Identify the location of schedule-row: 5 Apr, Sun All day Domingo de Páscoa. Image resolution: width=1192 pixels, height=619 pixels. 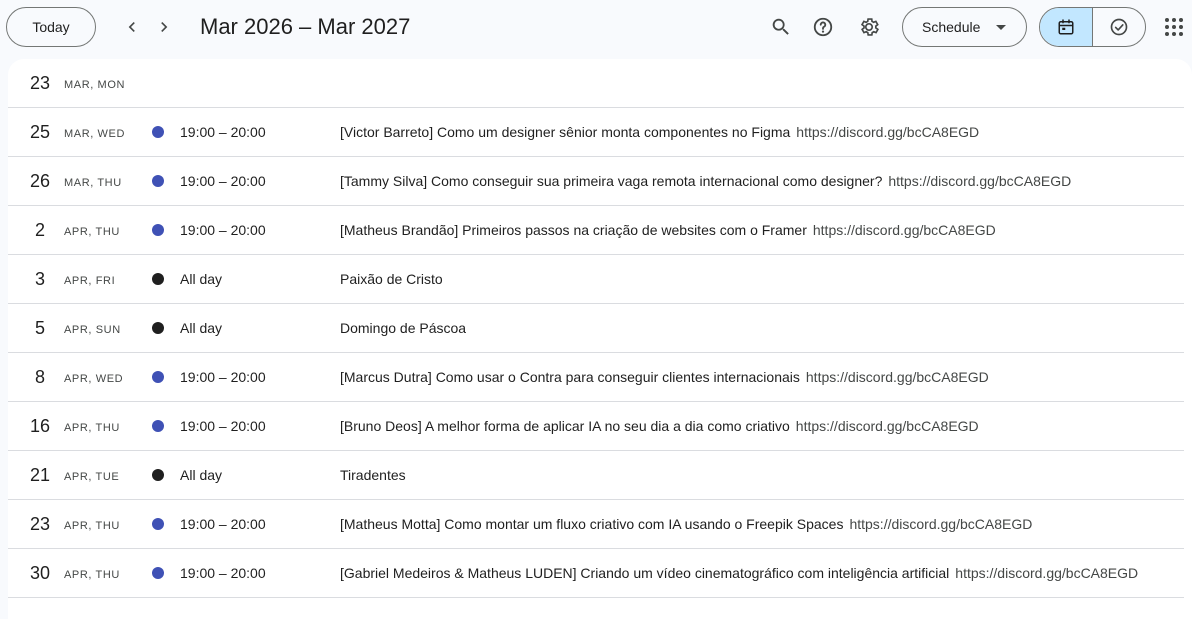
(596, 328).